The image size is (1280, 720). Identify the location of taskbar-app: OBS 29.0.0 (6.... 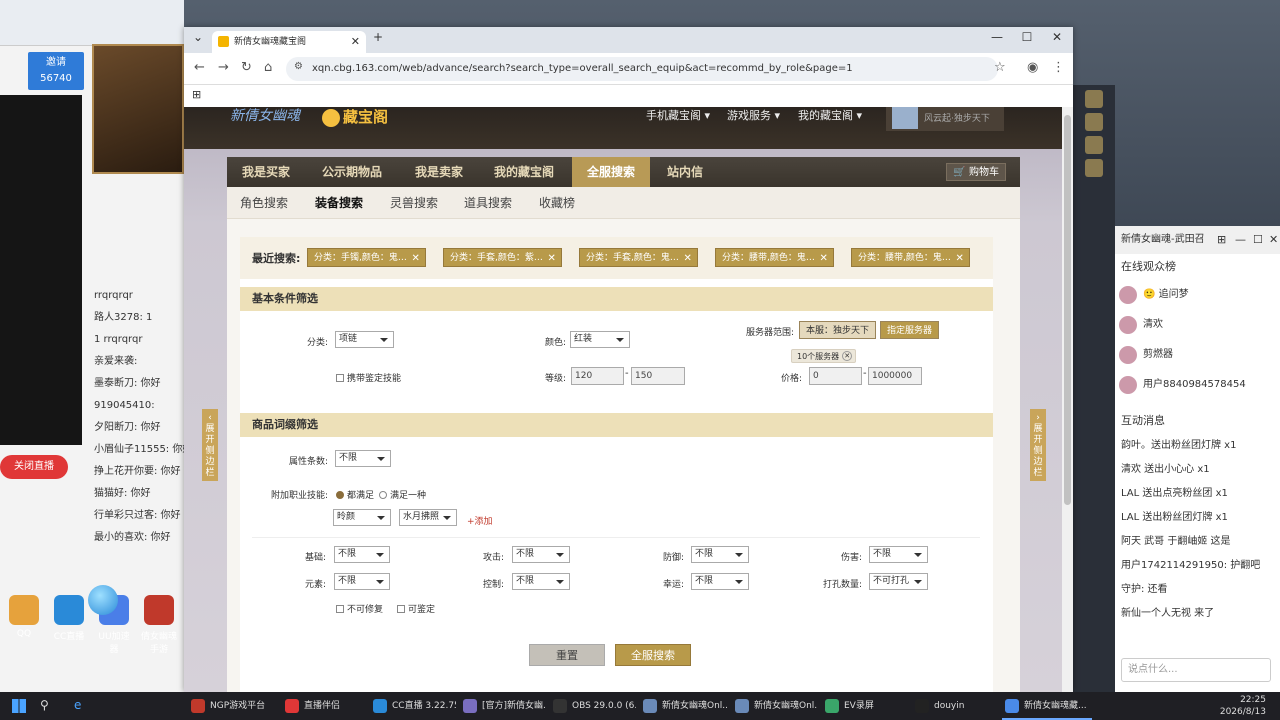
(593, 706).